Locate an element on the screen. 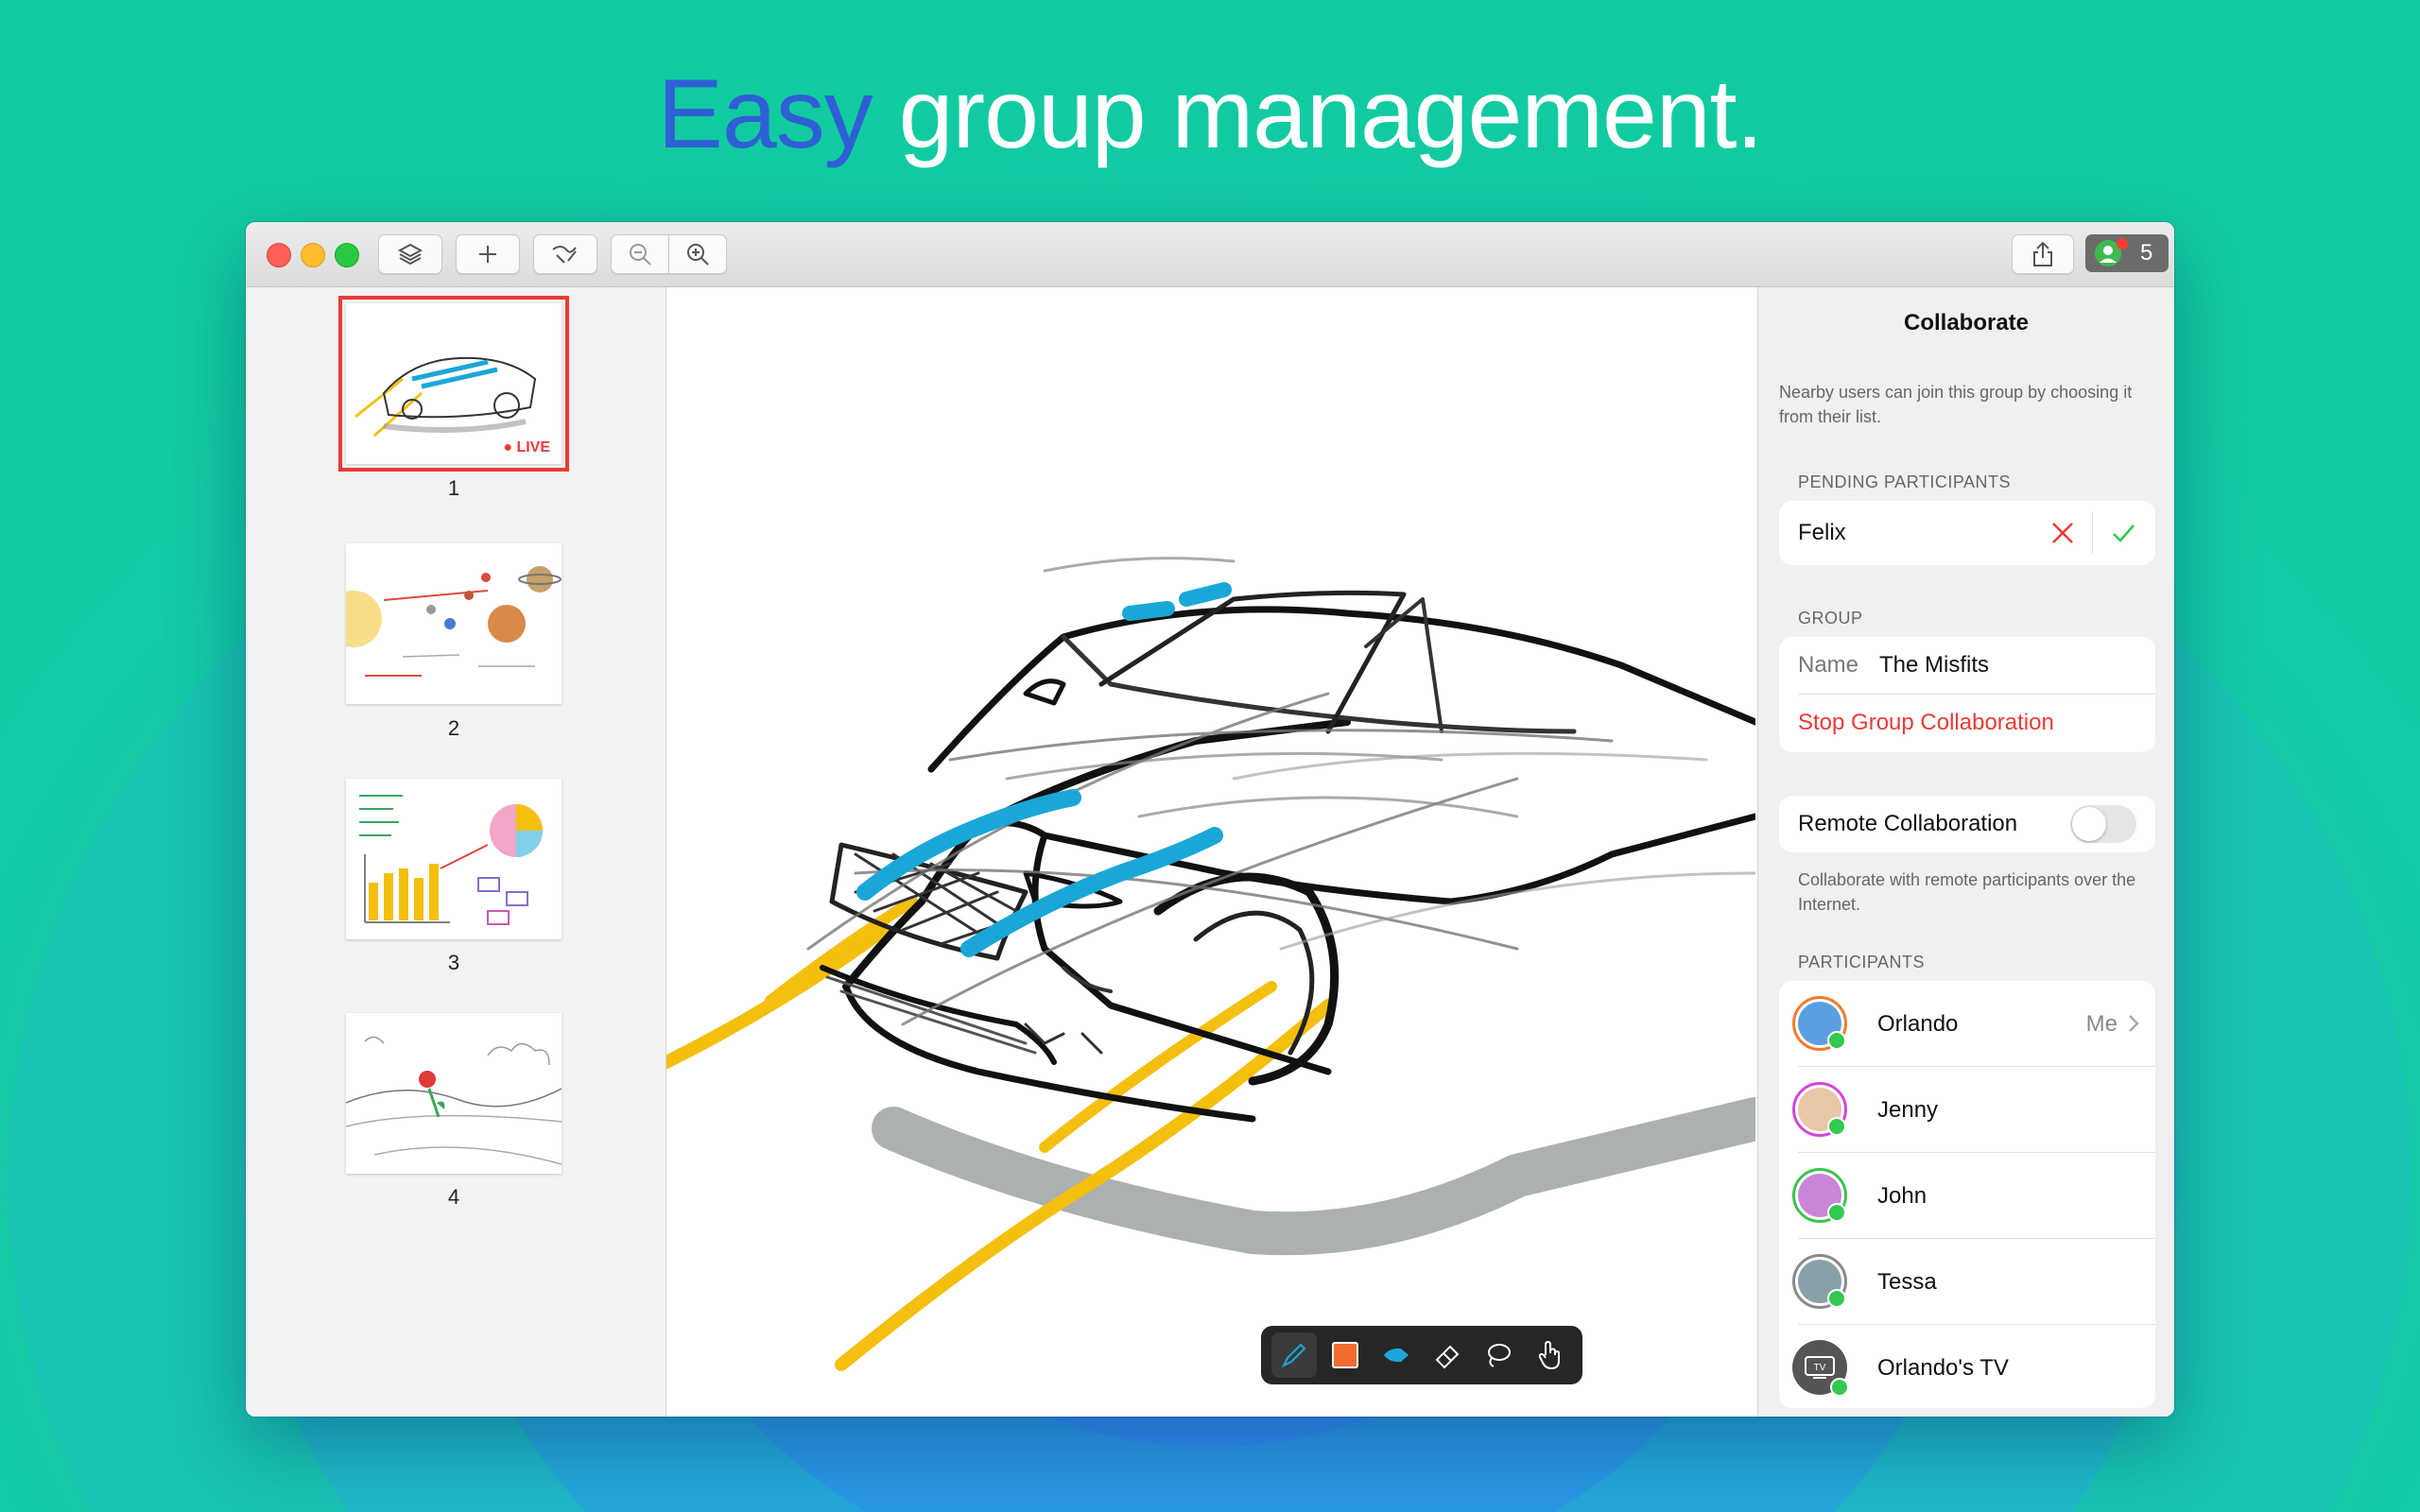  draw-mode-button is located at coordinates (565, 254).